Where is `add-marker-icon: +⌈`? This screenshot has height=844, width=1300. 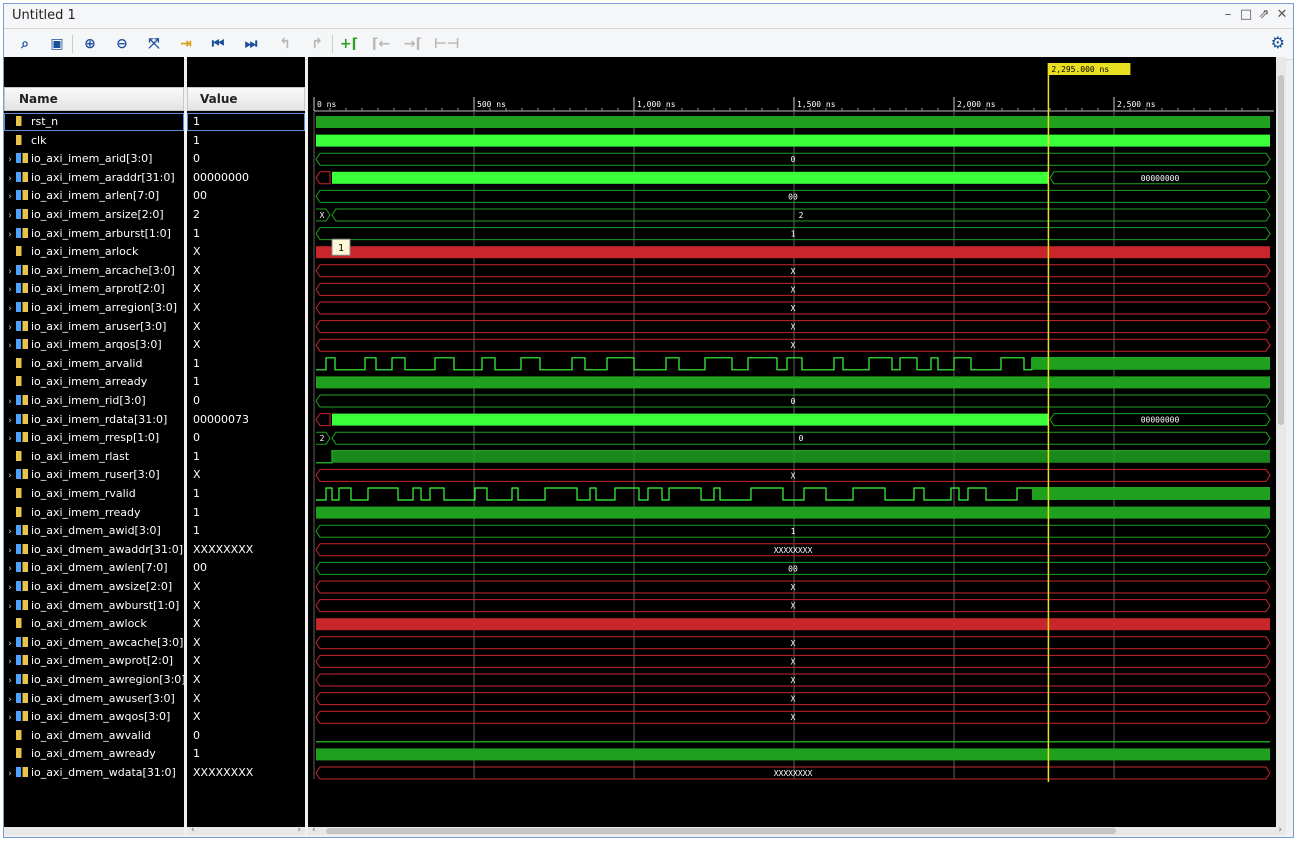 add-marker-icon: +⌈ is located at coordinates (349, 44).